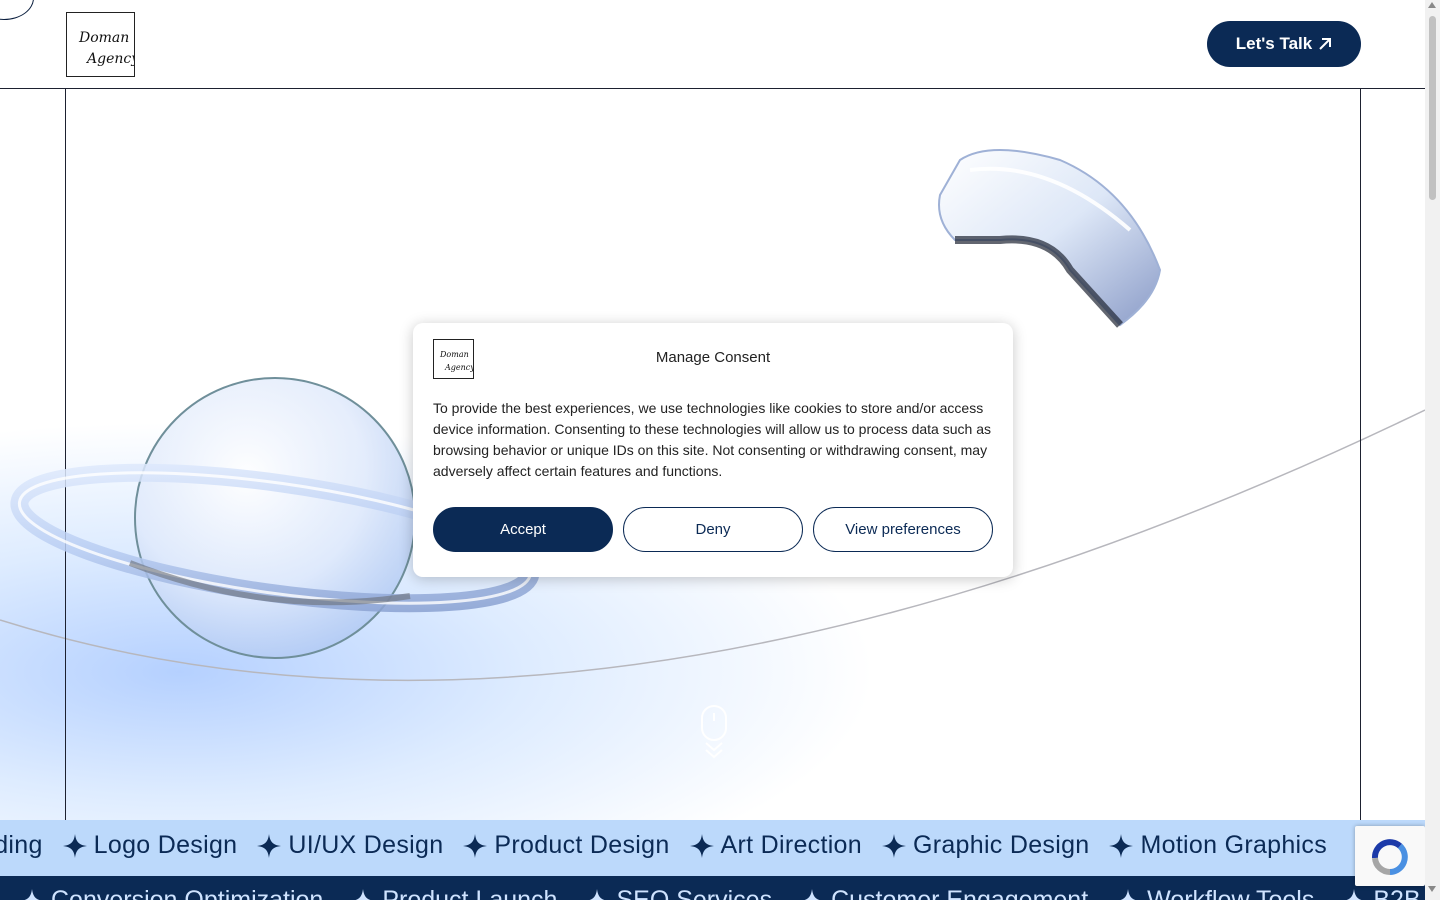 The width and height of the screenshot is (1440, 900). What do you see at coordinates (366, 845) in the screenshot?
I see `marquee-item-label: UI/UX Design` at bounding box center [366, 845].